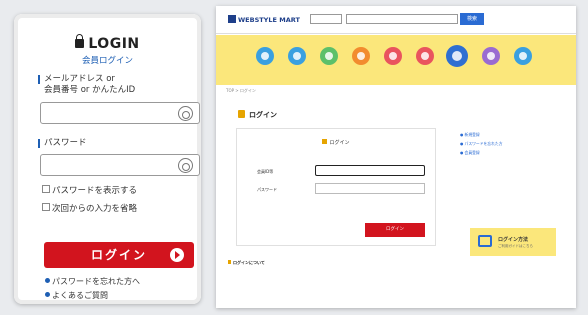 Image resolution: width=588 pixels, height=315 pixels. What do you see at coordinates (481, 152) in the screenshot?
I see `side-link: ● 会員登録` at bounding box center [481, 152].